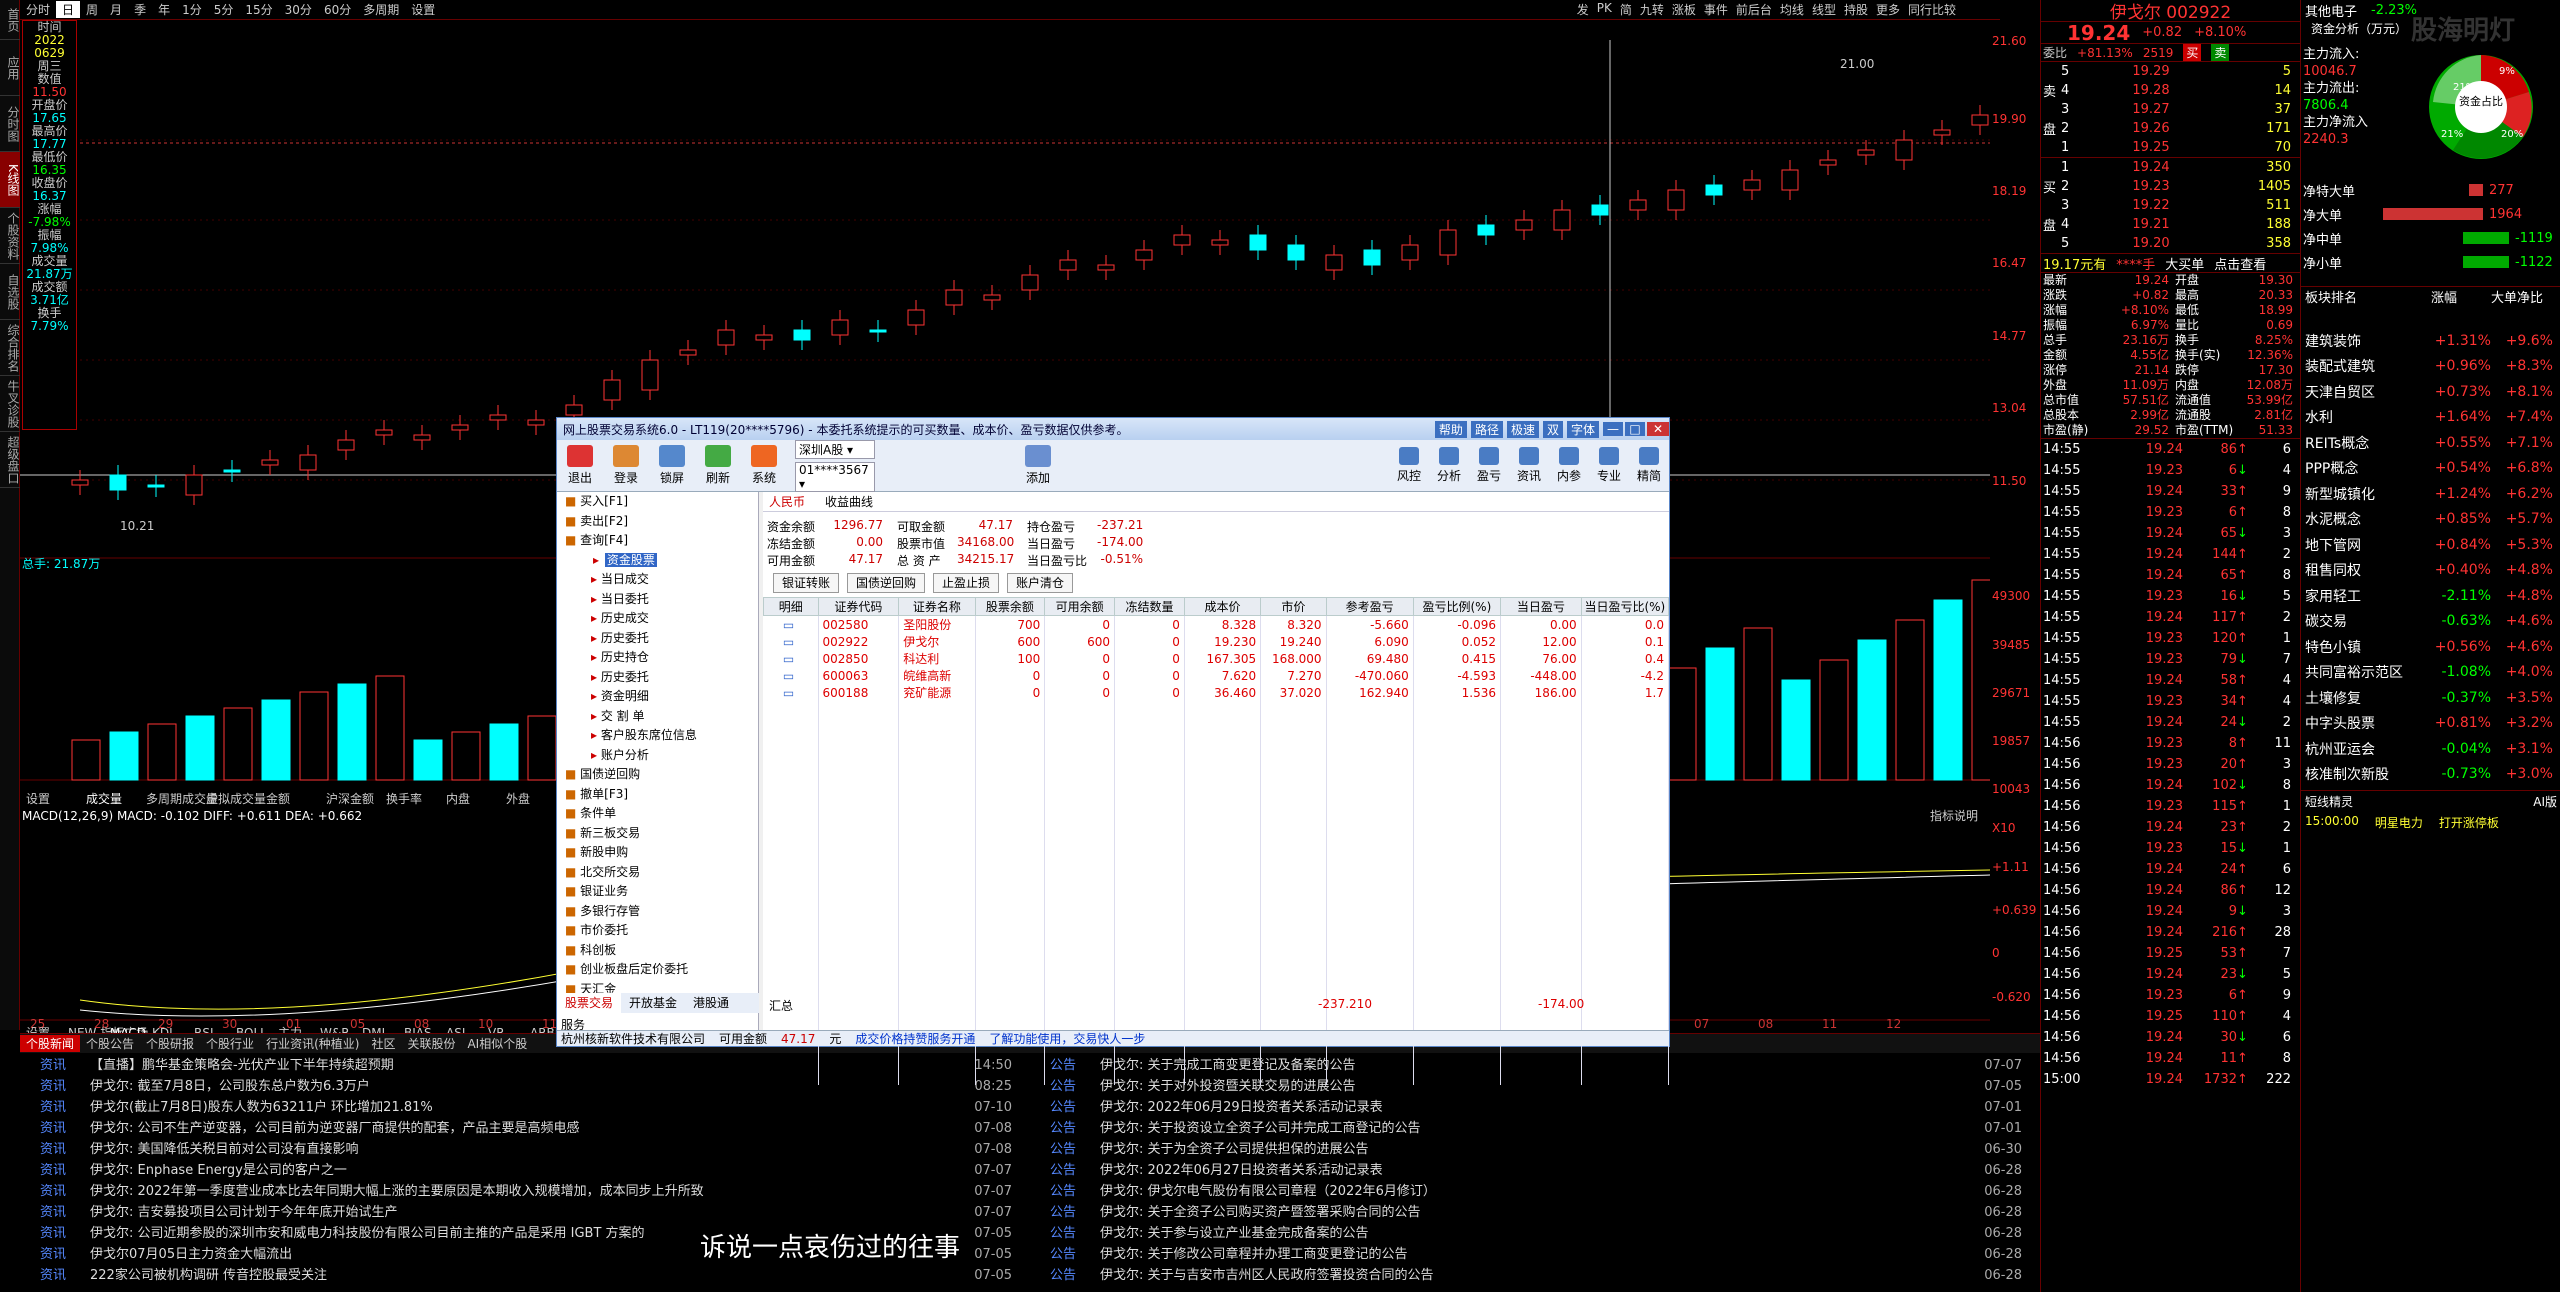 The width and height of the screenshot is (2560, 1292). What do you see at coordinates (1613, 429) in the screenshot?
I see `minimize-button: —` at bounding box center [1613, 429].